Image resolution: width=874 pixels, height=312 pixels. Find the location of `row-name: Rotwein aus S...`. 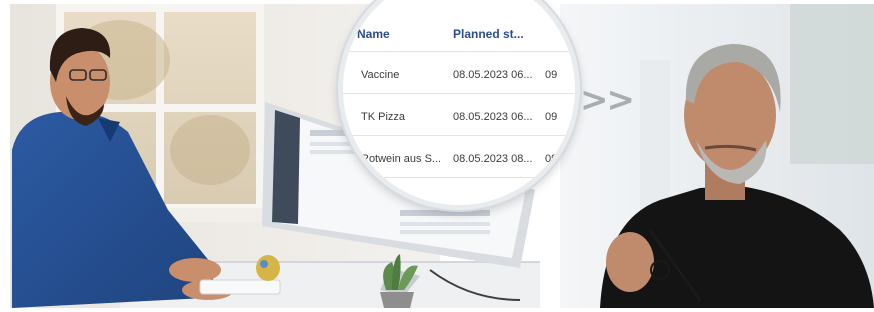

row-name: Rotwein aus S... is located at coordinates (401, 159).